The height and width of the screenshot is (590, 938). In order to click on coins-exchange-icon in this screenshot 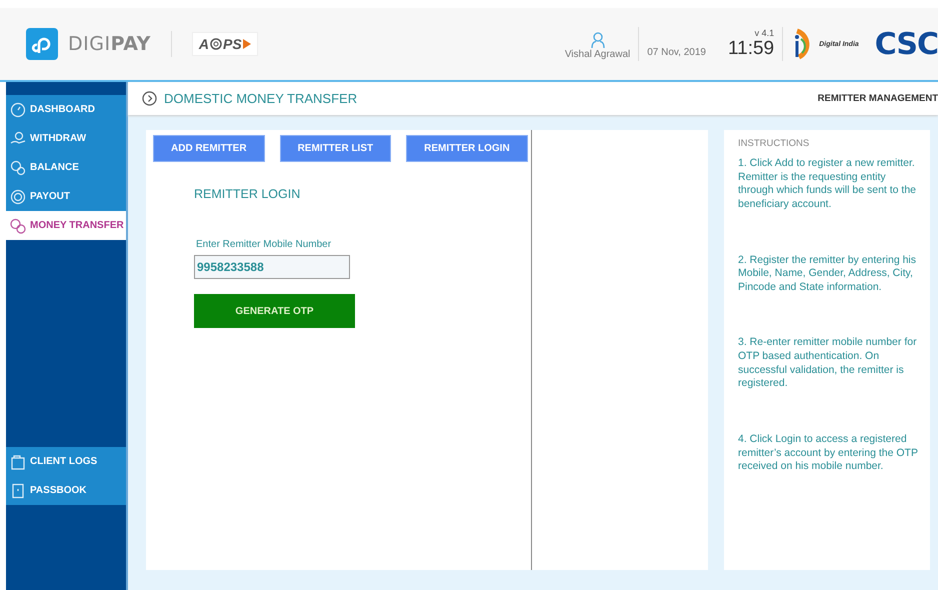, I will do `click(18, 226)`.